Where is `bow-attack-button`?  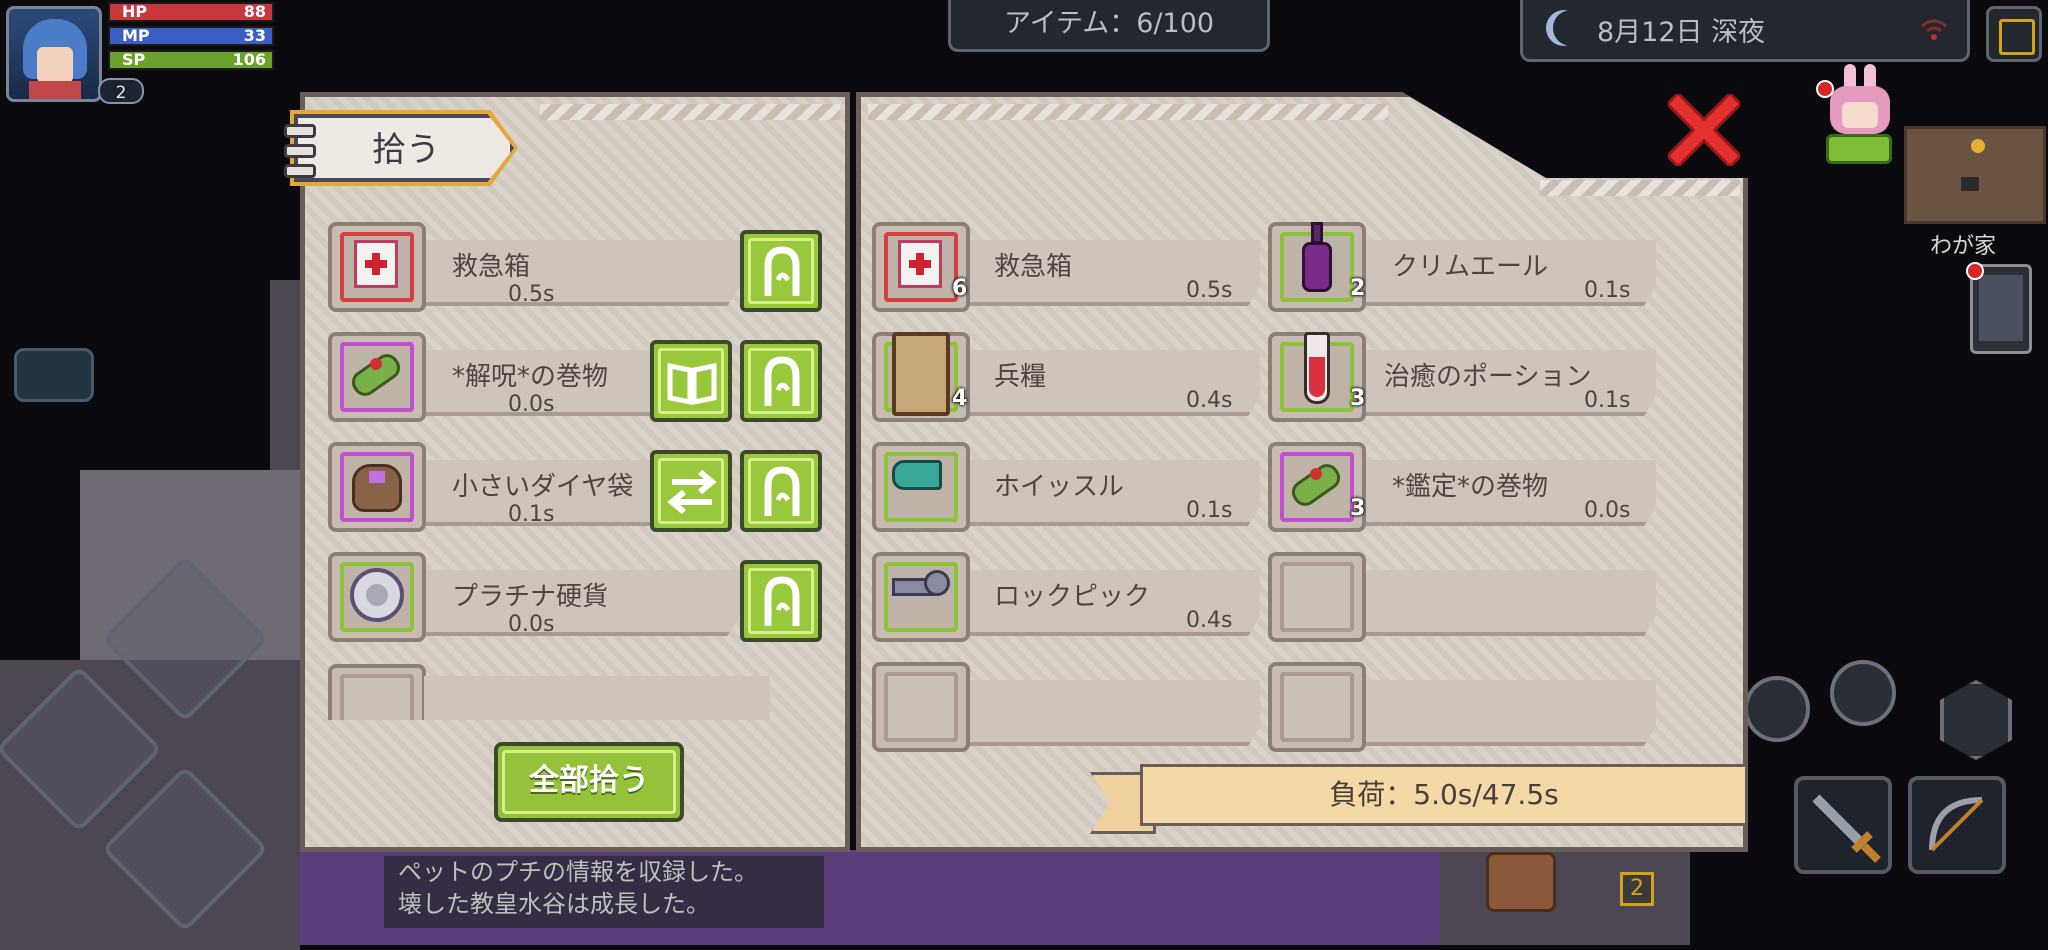
bow-attack-button is located at coordinates (1957, 825).